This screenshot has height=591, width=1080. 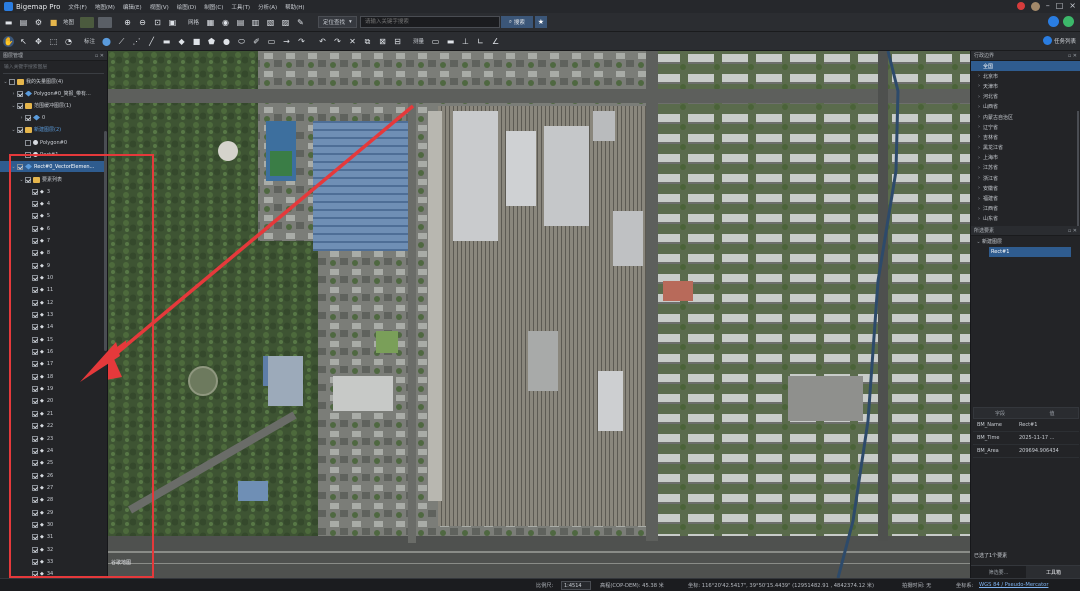 I want to click on list-item: ◆ 13, so click(x=53, y=315).